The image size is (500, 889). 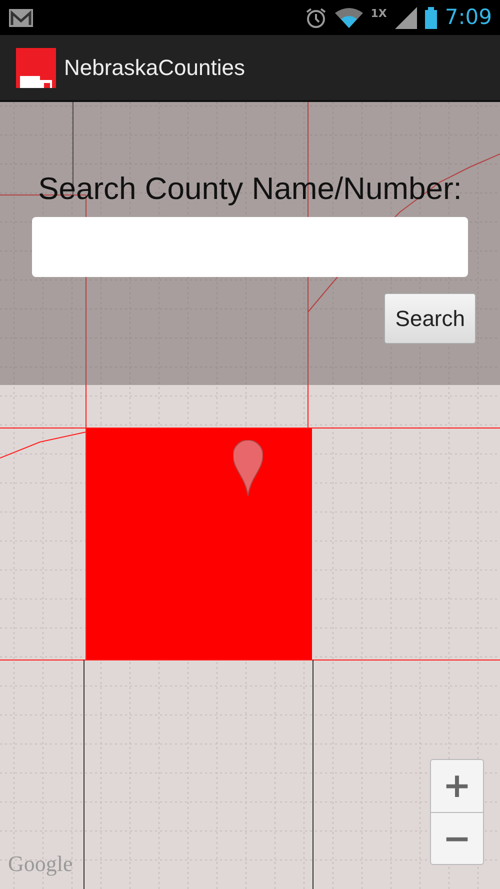 What do you see at coordinates (468, 17) in the screenshot?
I see `clock-time: 7:09` at bounding box center [468, 17].